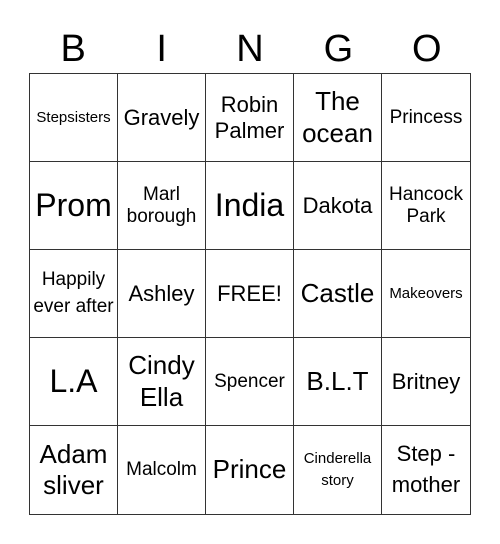 The image size is (500, 544). I want to click on free-space: FREE!, so click(250, 294).